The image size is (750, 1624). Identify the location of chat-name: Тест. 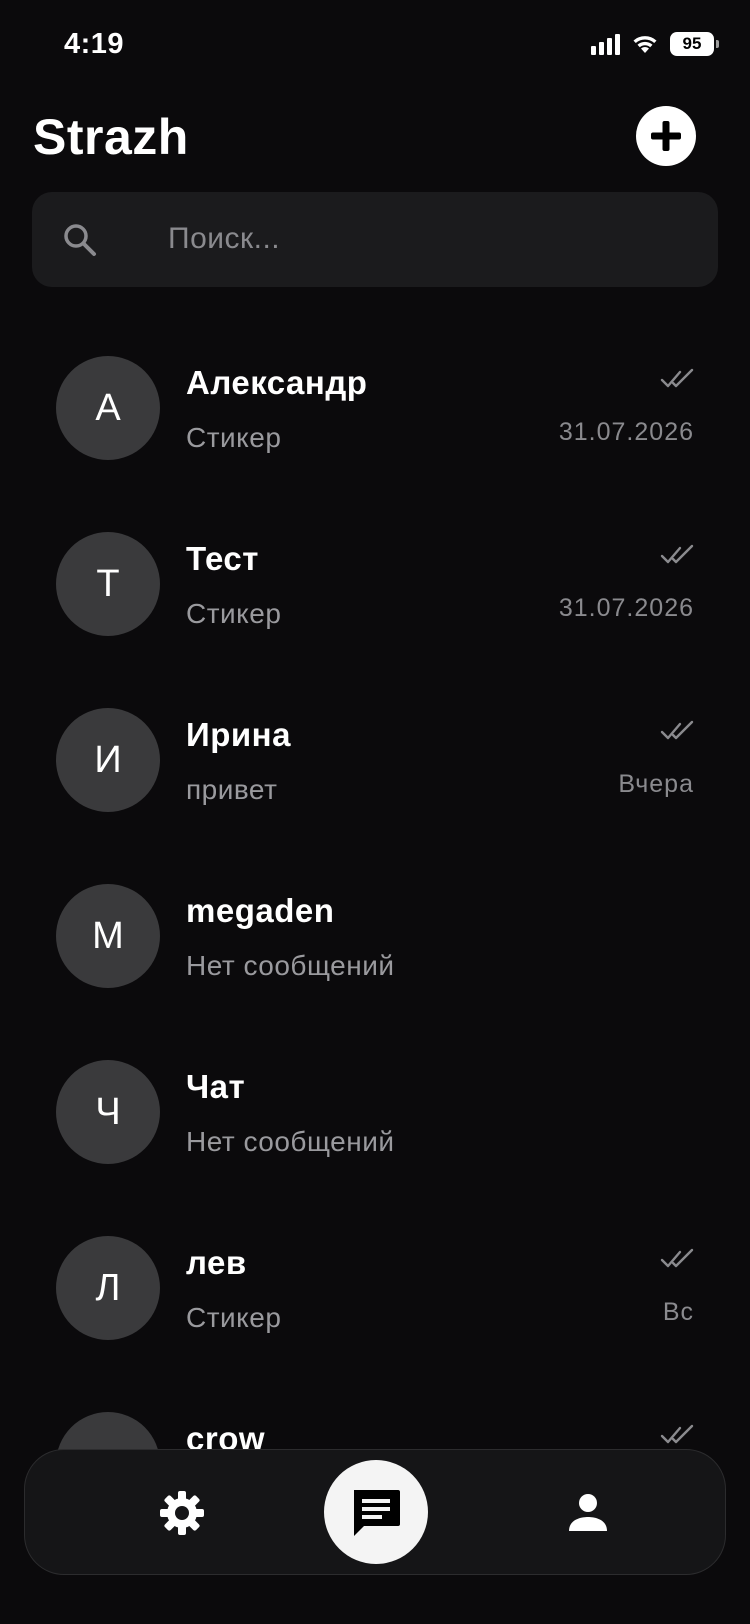
(222, 558).